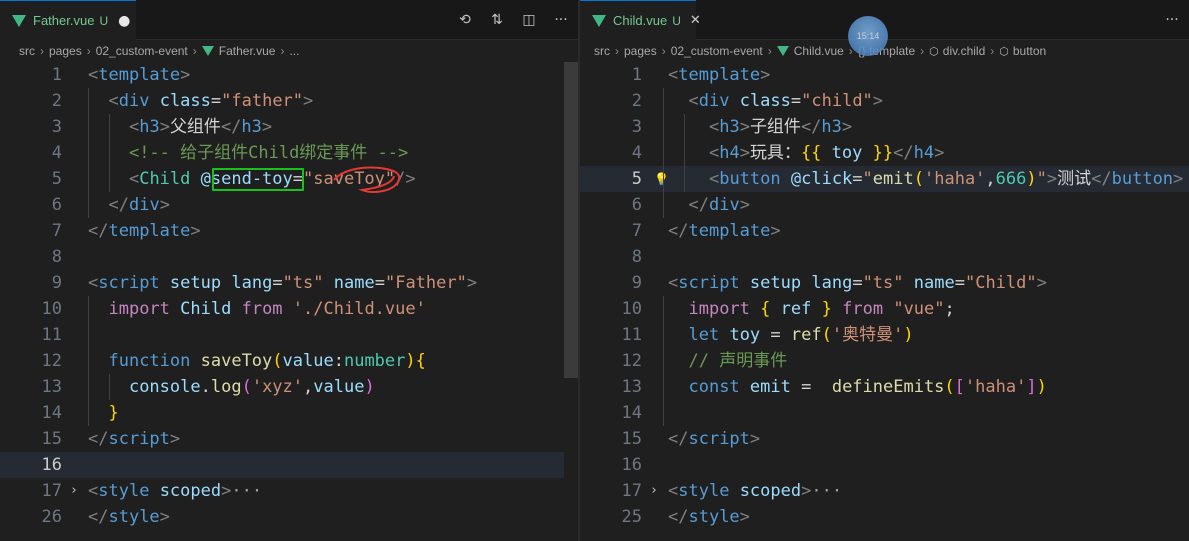  What do you see at coordinates (289, 153) in the screenshot?
I see `code-line: 4 <!-- 给子组件Child绑定事件 -->` at bounding box center [289, 153].